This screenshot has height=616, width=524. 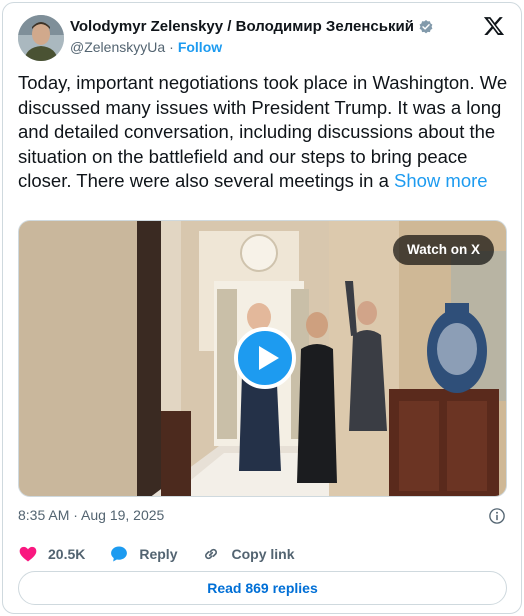 What do you see at coordinates (119, 554) in the screenshot?
I see `speech-bubble-icon` at bounding box center [119, 554].